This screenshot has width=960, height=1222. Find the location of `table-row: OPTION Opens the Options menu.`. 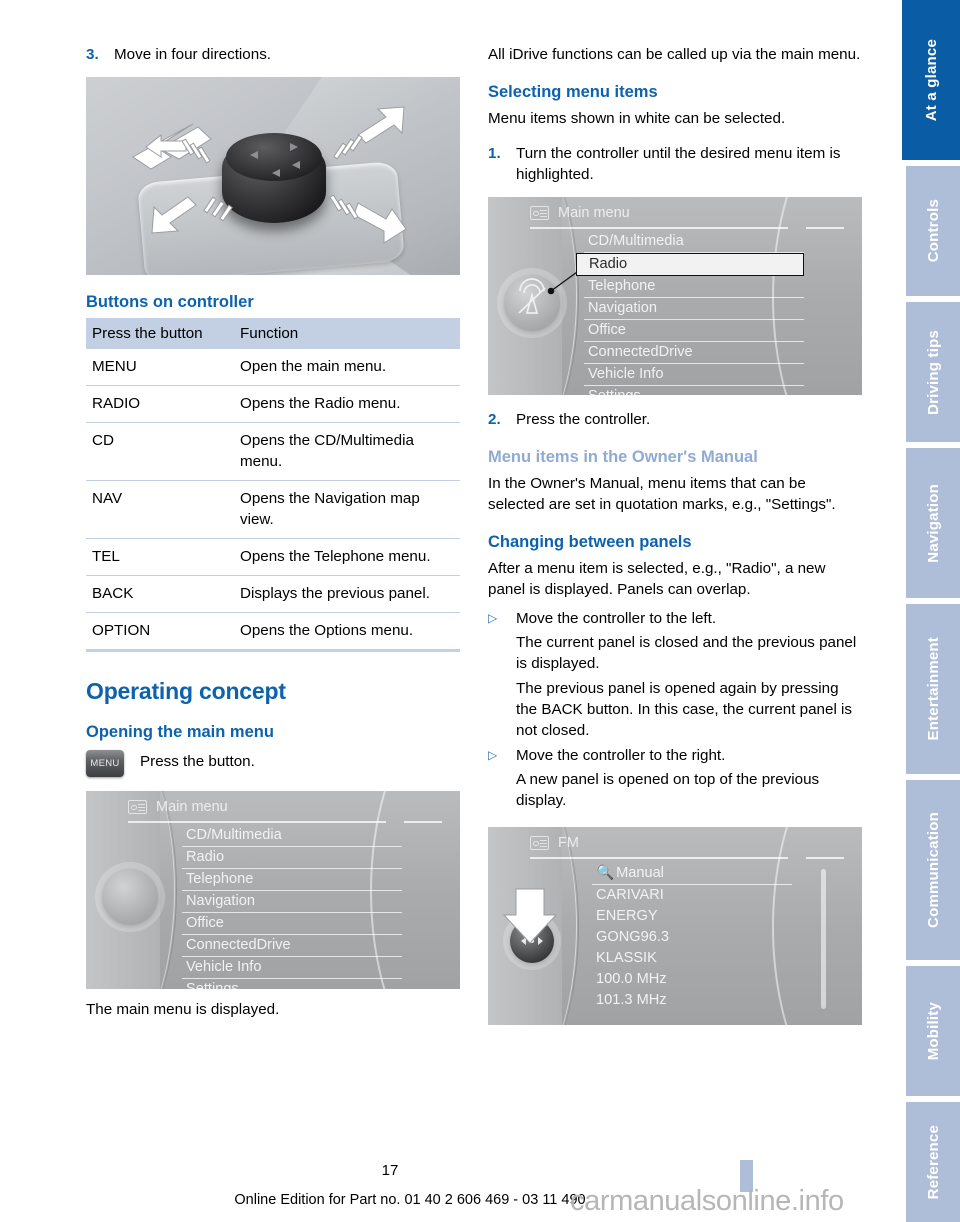

table-row: OPTION Opens the Options menu. is located at coordinates (273, 632).